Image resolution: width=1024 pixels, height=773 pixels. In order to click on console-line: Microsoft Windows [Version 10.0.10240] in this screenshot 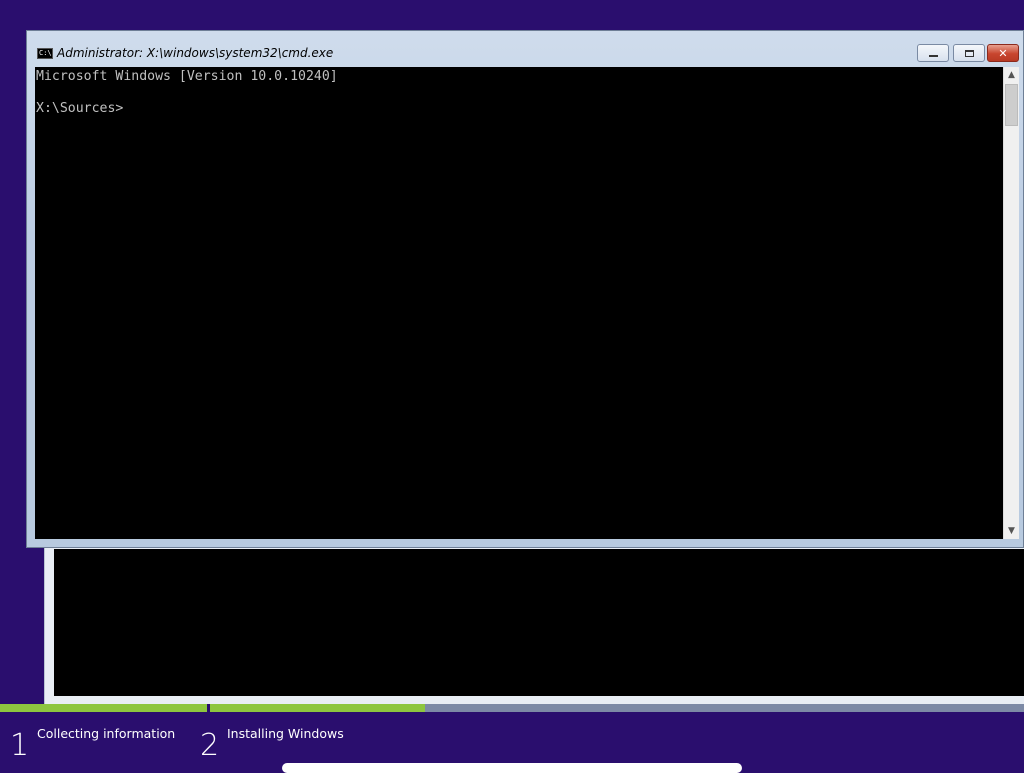, I will do `click(187, 76)`.